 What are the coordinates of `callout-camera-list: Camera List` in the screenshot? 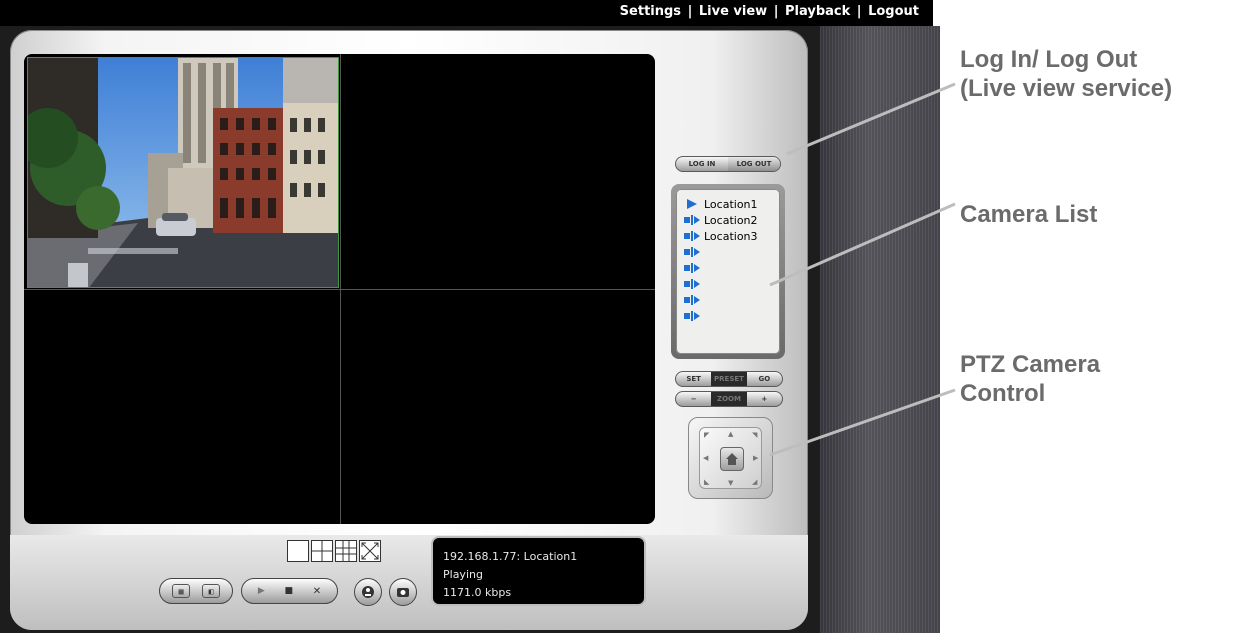 It's located at (1029, 214).